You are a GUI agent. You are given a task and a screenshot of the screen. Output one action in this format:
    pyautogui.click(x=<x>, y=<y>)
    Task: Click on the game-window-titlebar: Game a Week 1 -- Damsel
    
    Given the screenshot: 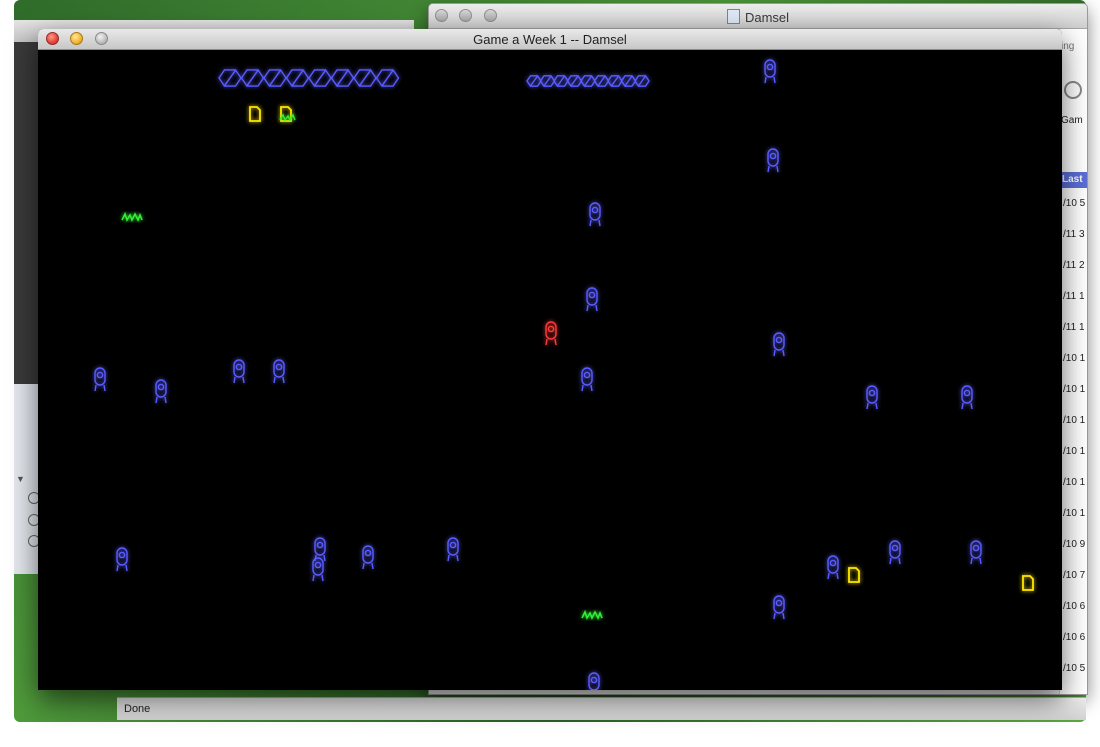 What is the action you would take?
    pyautogui.click(x=550, y=39)
    